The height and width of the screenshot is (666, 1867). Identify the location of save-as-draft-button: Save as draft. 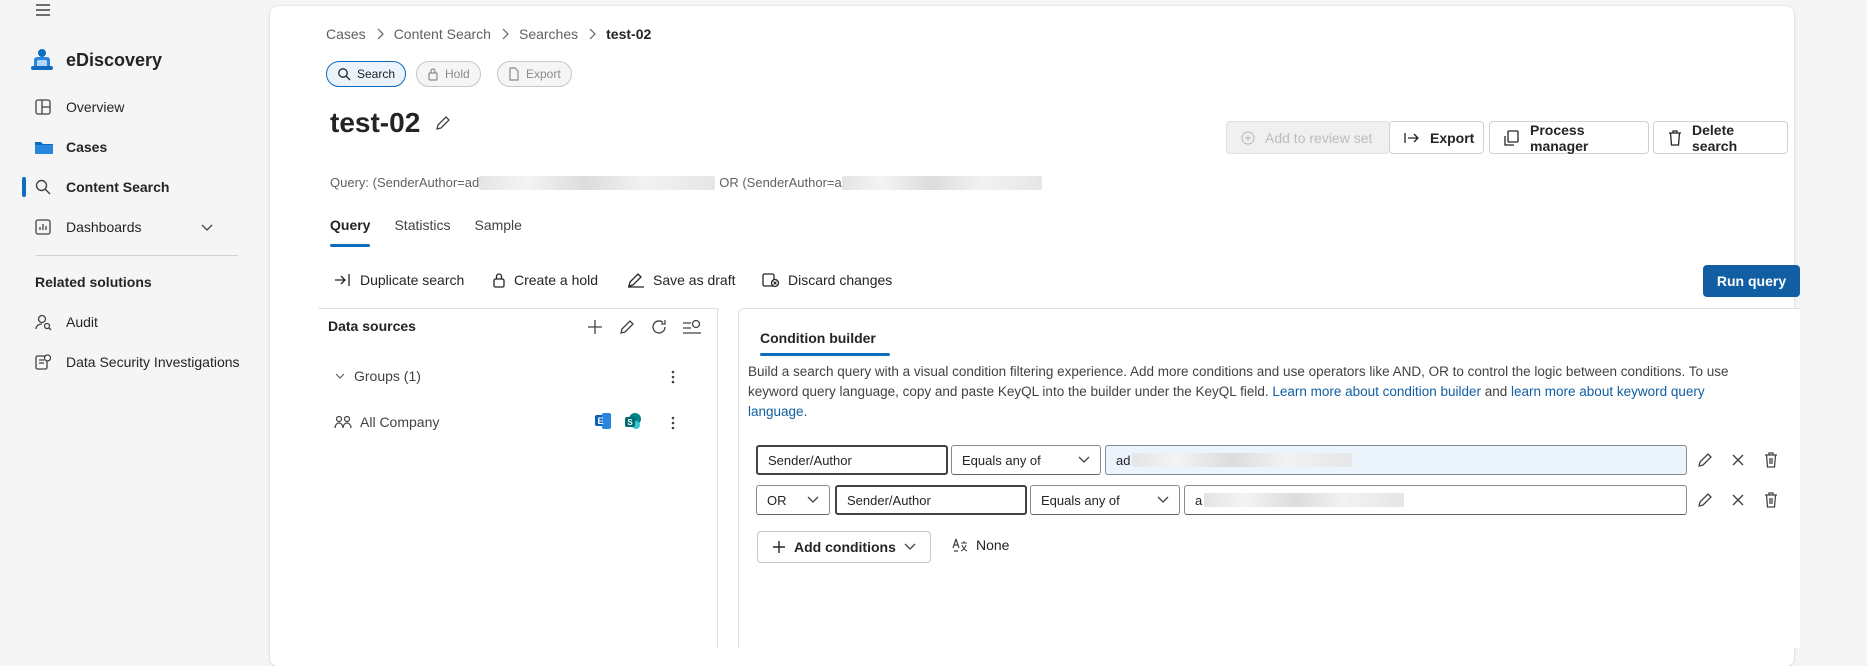
(681, 280).